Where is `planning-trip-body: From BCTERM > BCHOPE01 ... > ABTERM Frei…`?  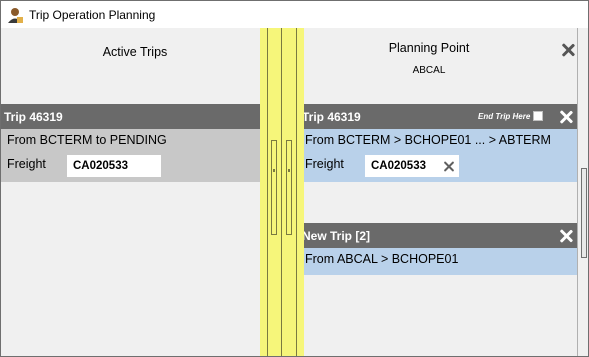 planning-trip-body: From BCTERM > BCHOPE01 ... > ABTERM Frei… is located at coordinates (438, 155).